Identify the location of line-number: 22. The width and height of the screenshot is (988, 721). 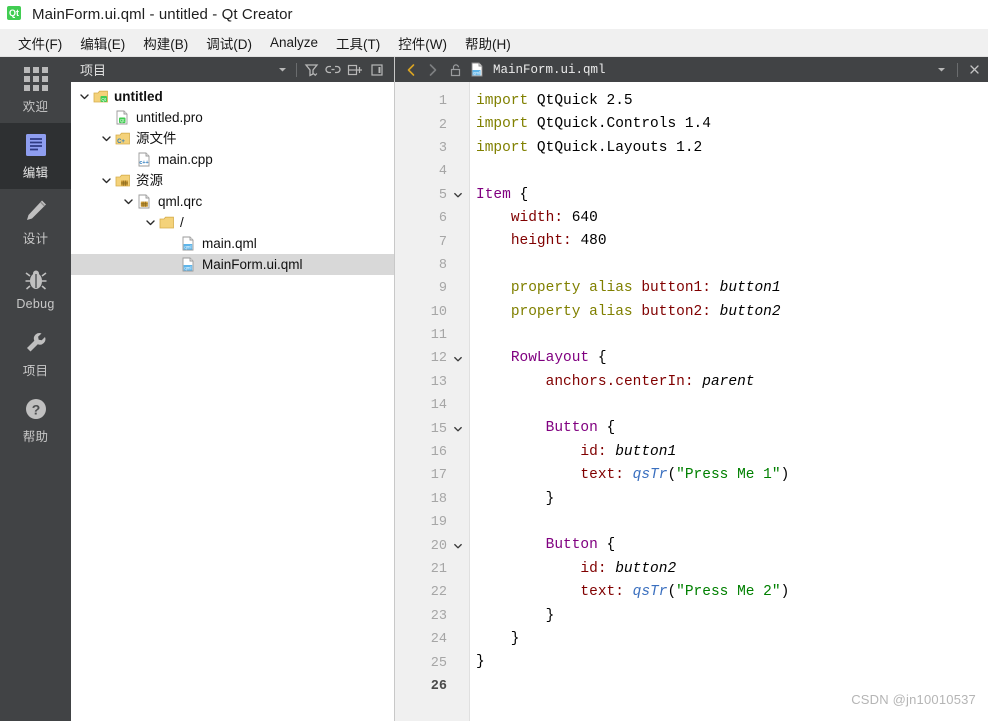
(438, 593).